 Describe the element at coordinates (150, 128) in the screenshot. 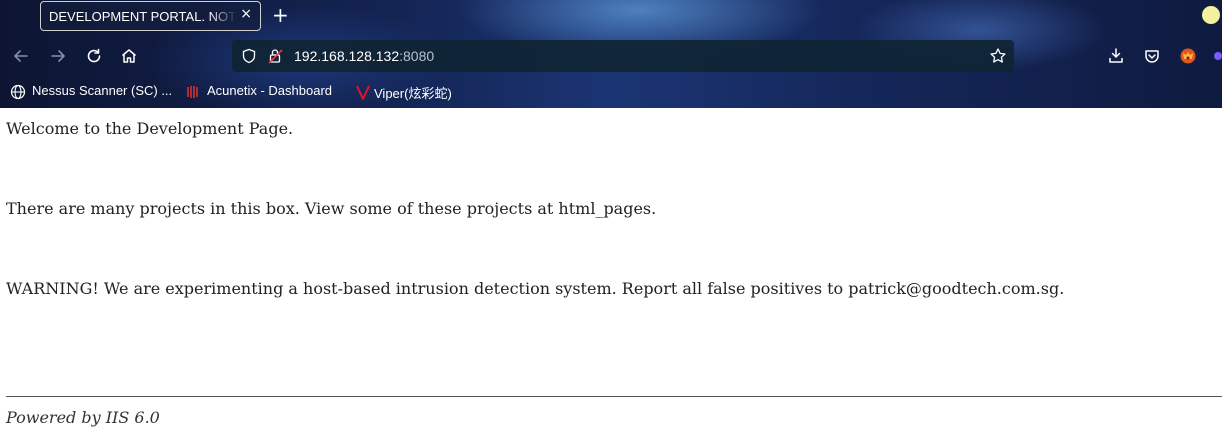

I see `welcome-text: Welcome to the Development Page.` at that location.